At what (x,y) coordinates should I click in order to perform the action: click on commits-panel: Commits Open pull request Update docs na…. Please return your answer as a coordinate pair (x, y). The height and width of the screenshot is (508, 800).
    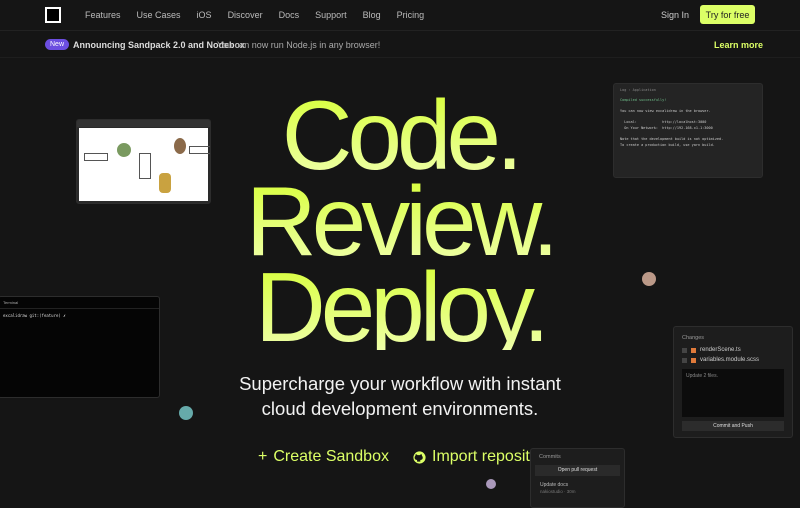
    Looking at the image, I should click on (577, 478).